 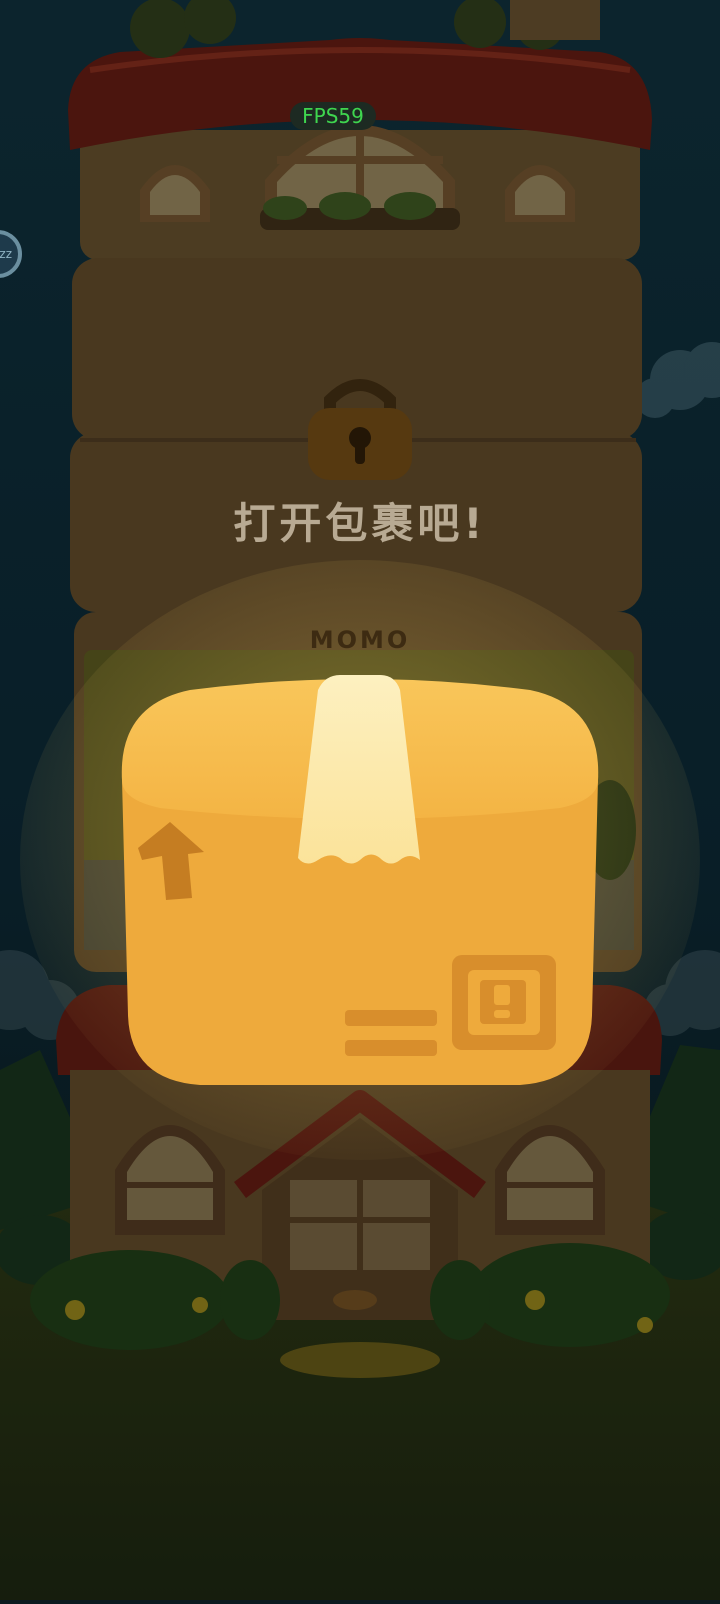 What do you see at coordinates (360, 523) in the screenshot?
I see `open-package-prompt: 打开包裹吧!` at bounding box center [360, 523].